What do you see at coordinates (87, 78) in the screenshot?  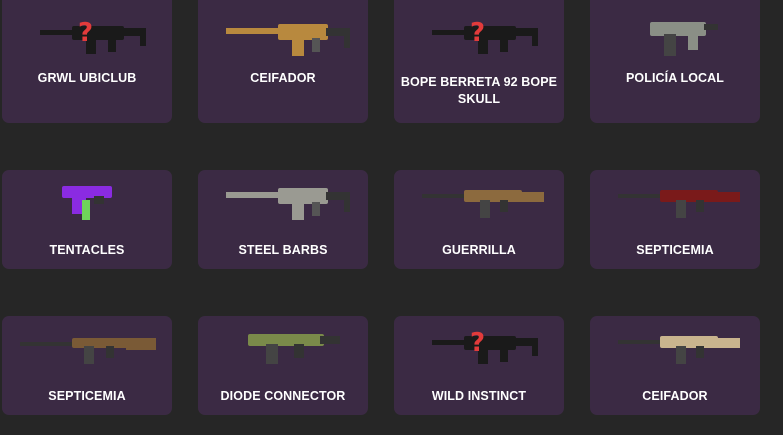 I see `skin-name: GRWL UBICLUB` at bounding box center [87, 78].